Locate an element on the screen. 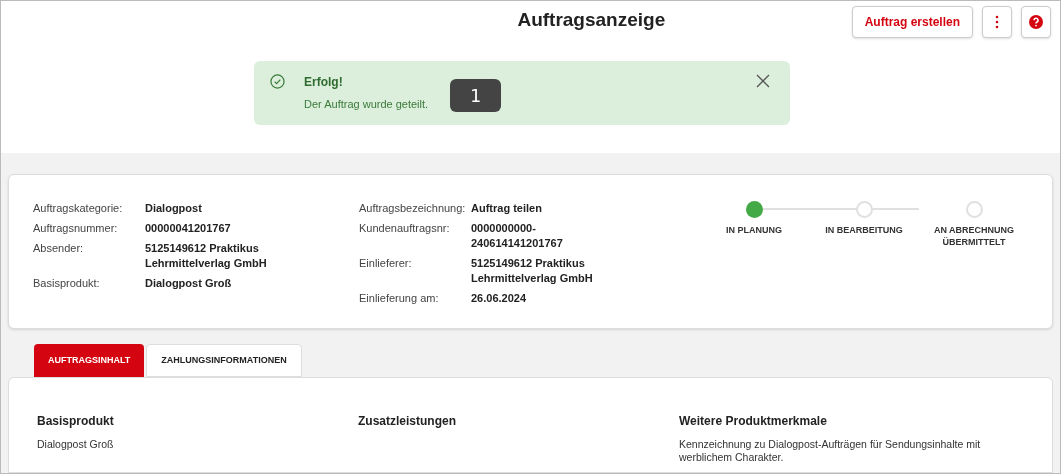 The image size is (1061, 474). tab: ZAHLUNGSINFORMATIONEN is located at coordinates (224, 360).